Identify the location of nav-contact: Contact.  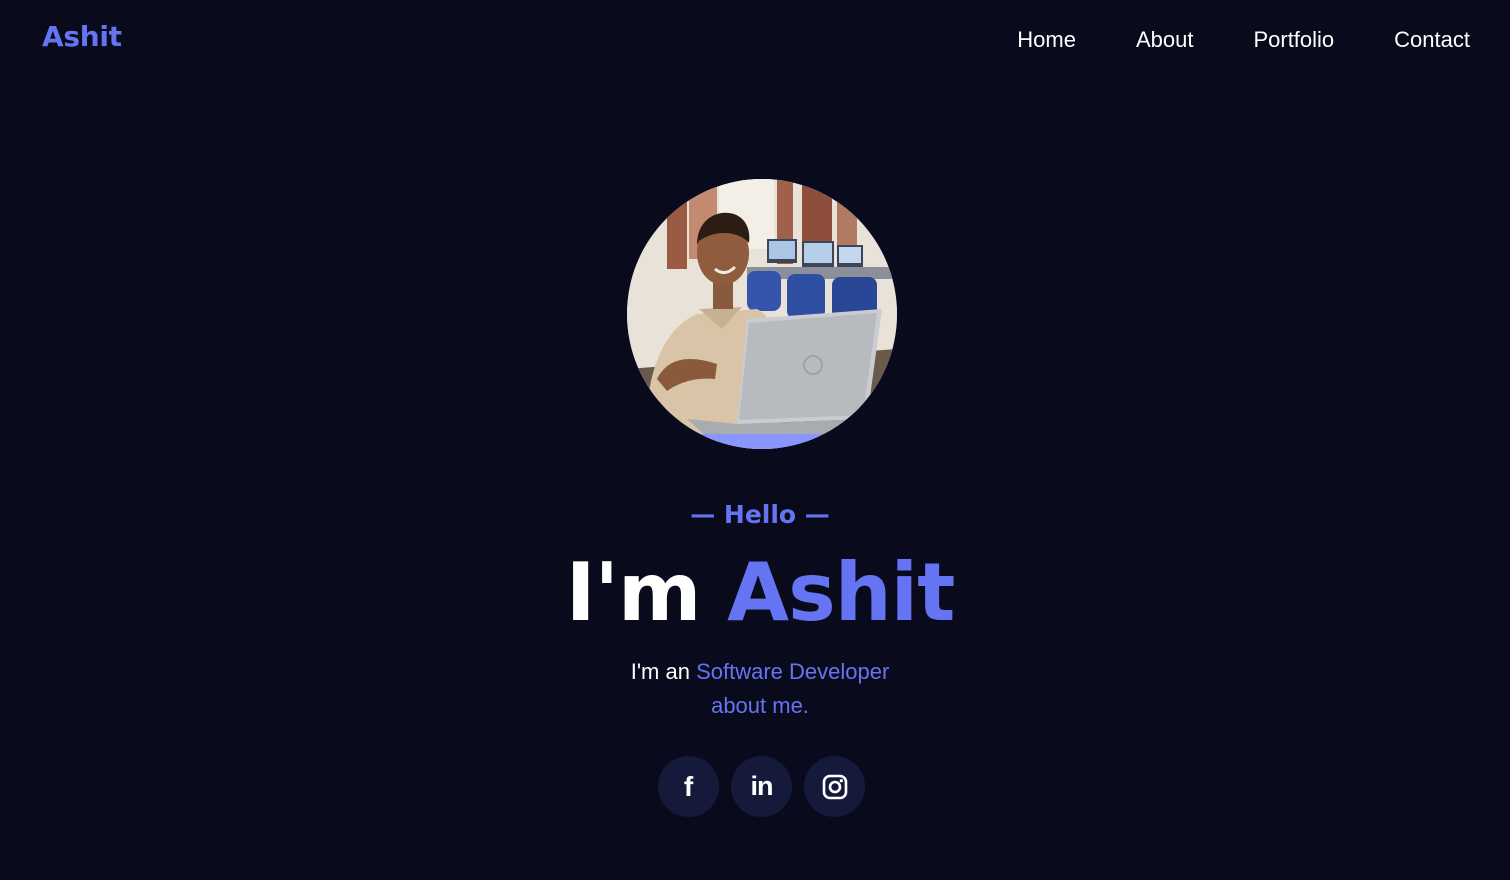
(1432, 40).